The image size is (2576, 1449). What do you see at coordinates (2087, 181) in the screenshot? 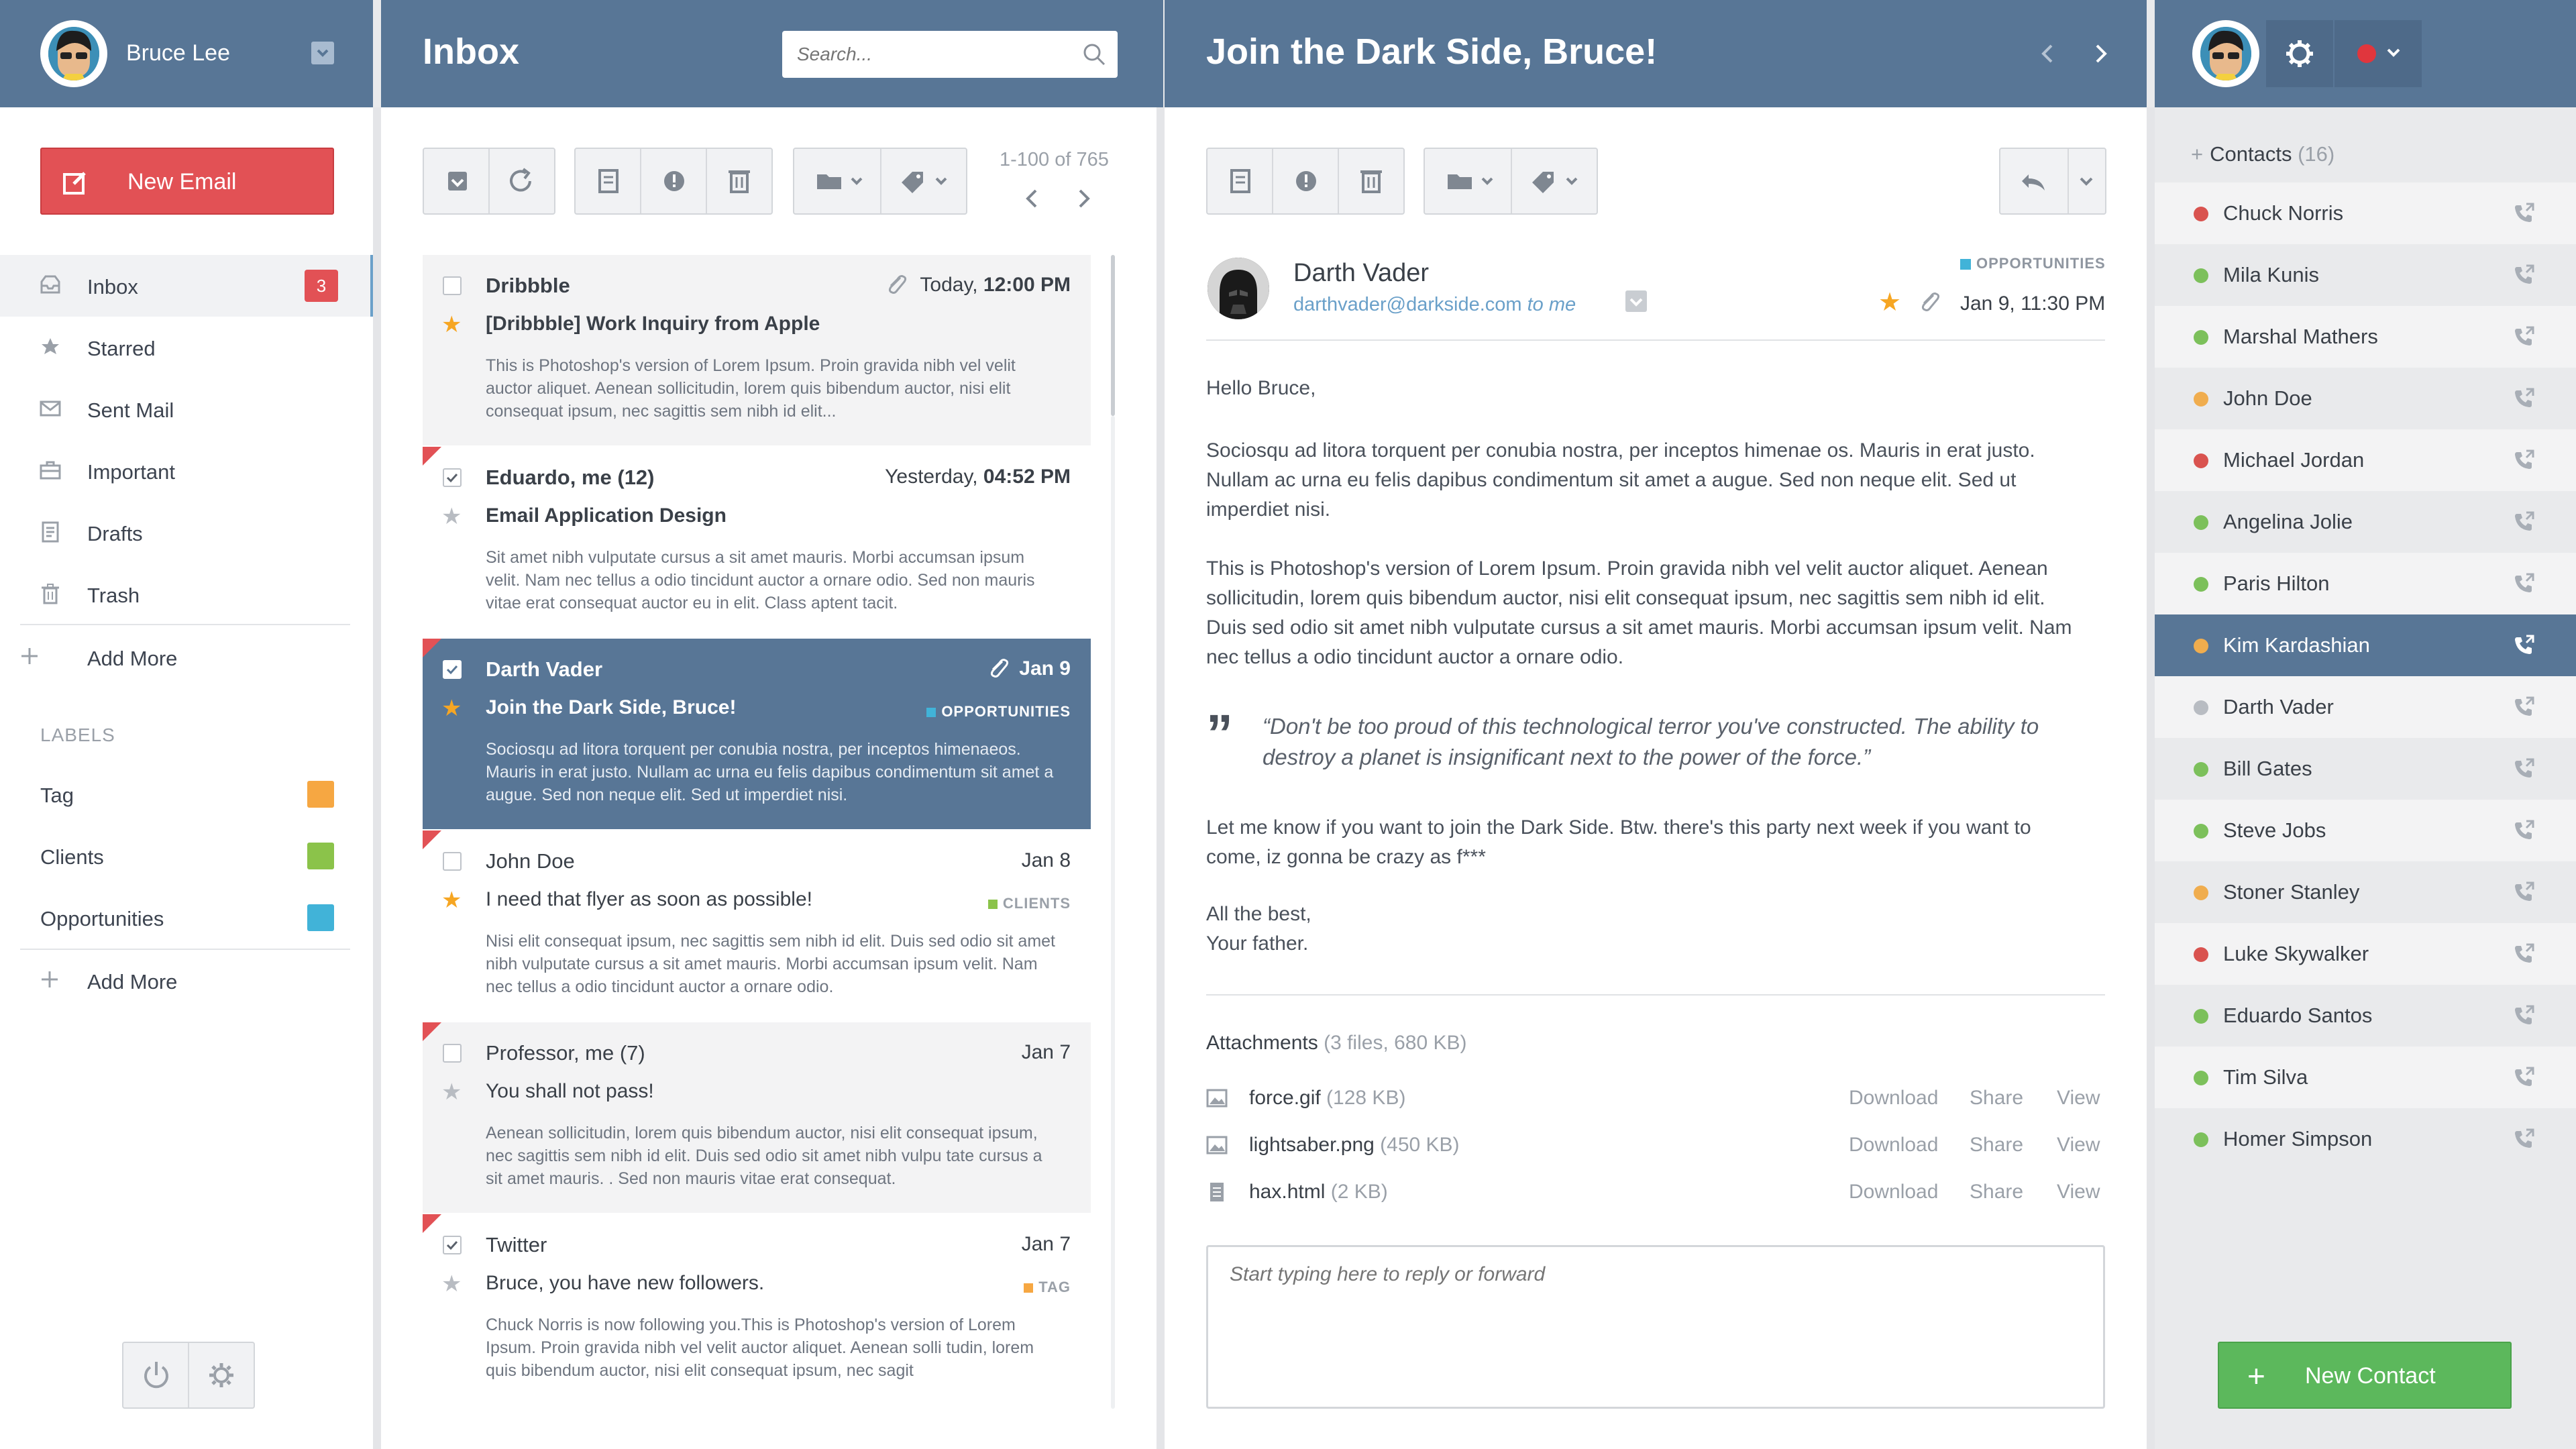
I see `reply-options-dropdown` at bounding box center [2087, 181].